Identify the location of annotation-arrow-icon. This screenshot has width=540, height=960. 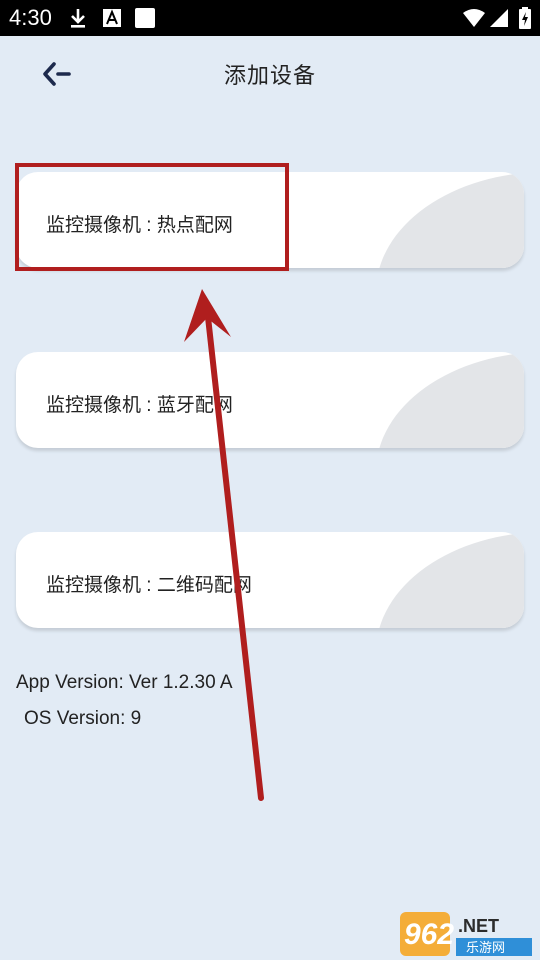
(224, 545).